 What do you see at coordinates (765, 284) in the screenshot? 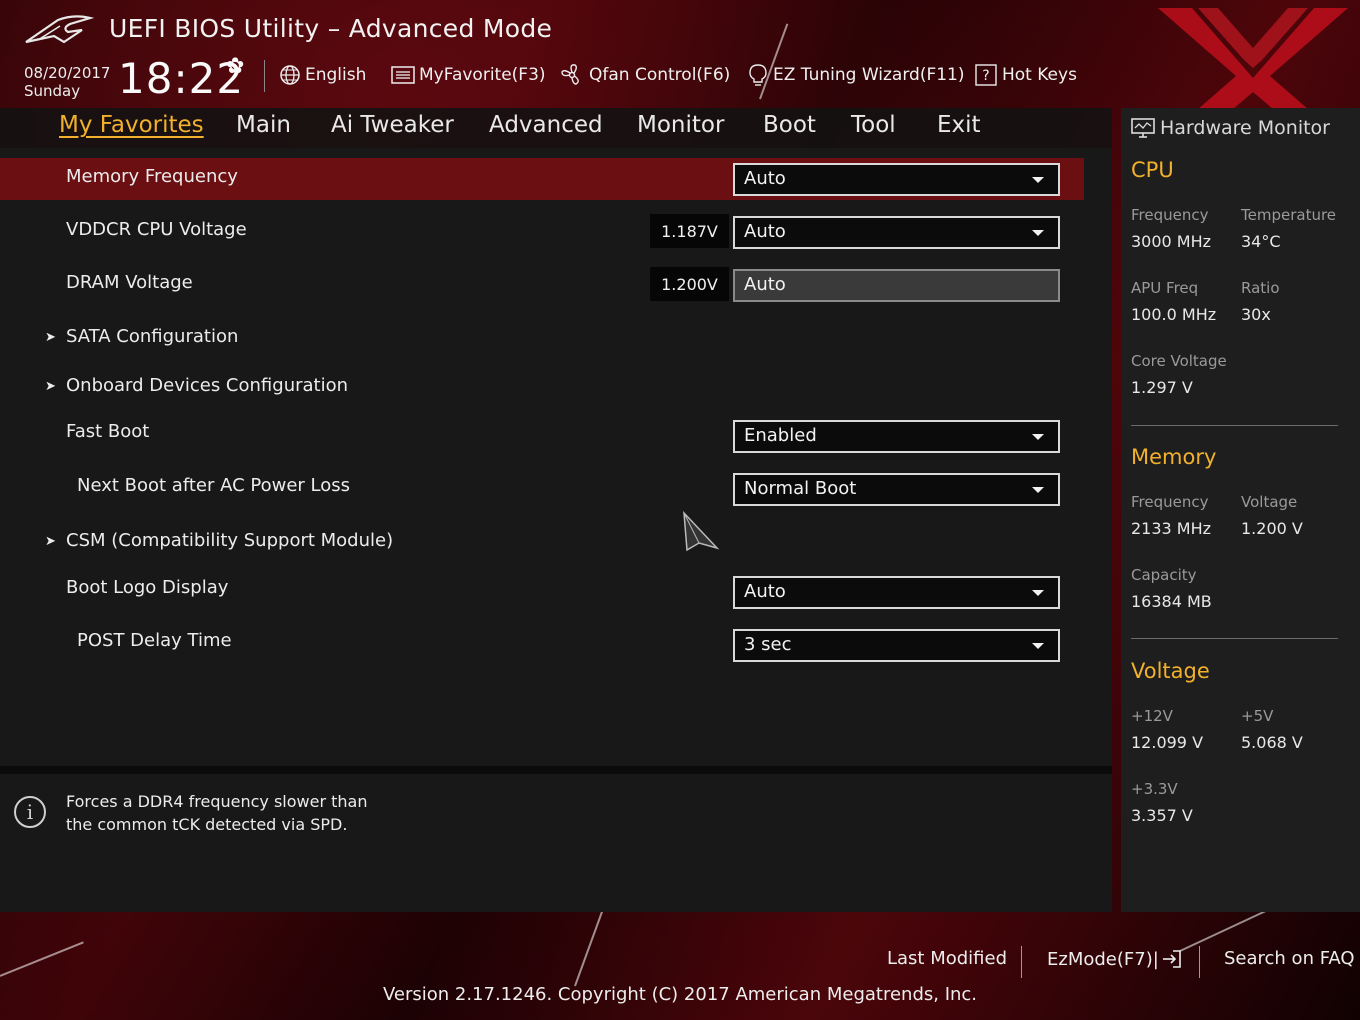
I see `input-value: Auto` at bounding box center [765, 284].